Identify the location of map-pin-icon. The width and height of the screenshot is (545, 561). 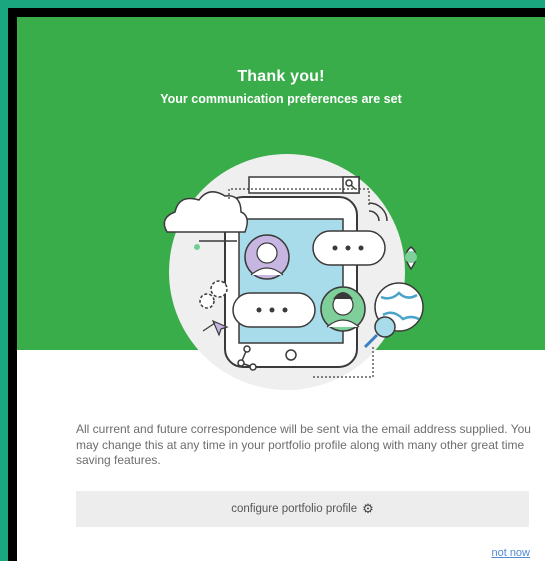
(411, 258).